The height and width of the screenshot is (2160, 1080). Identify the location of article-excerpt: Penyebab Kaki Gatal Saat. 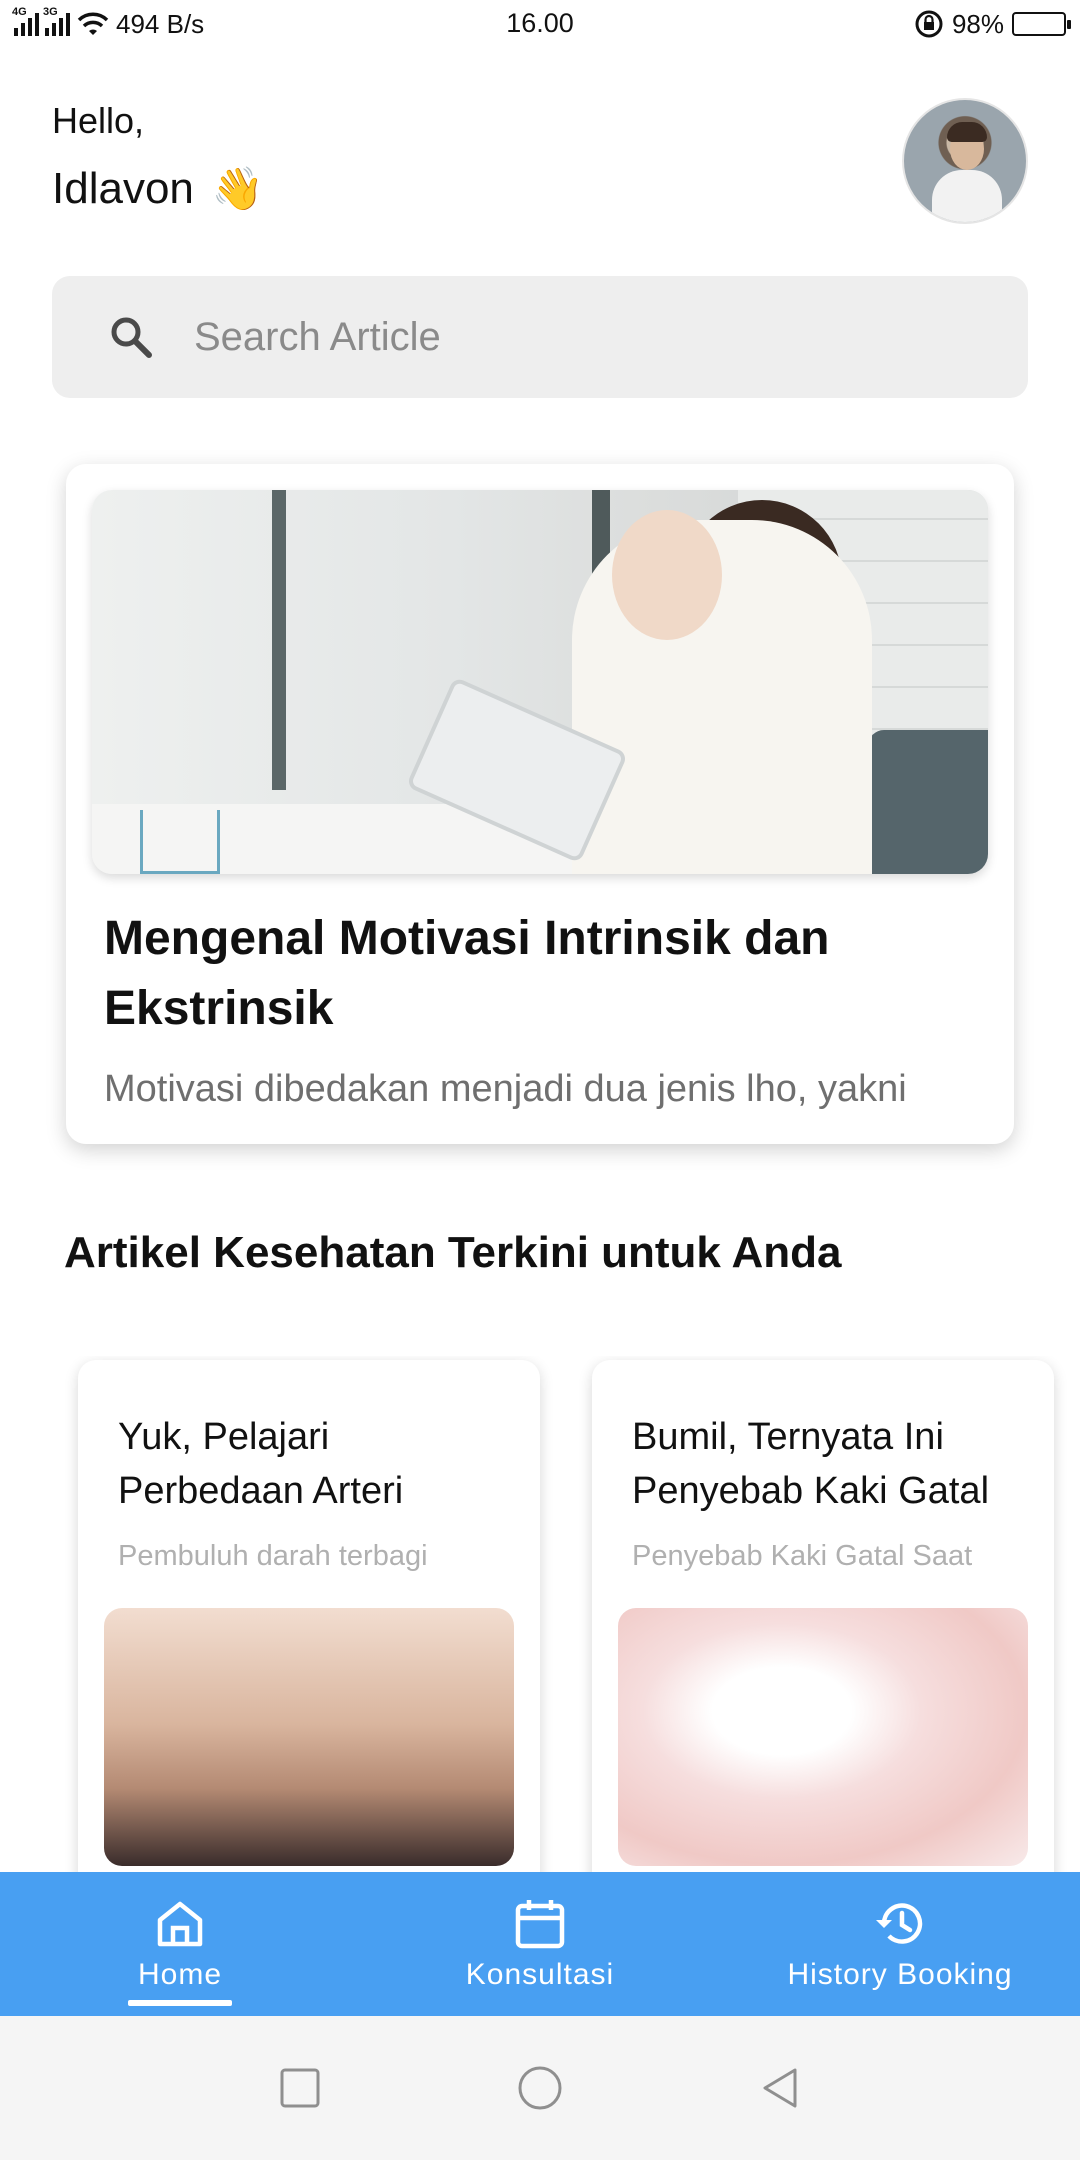
(802, 1556).